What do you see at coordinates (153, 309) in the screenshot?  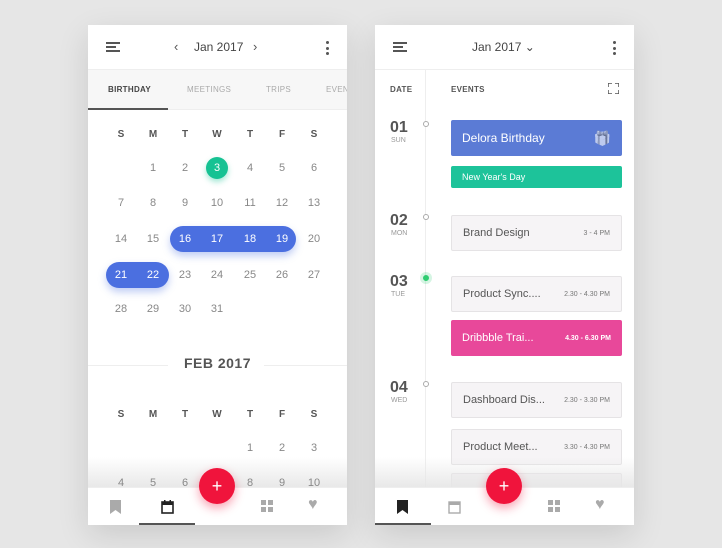 I see `day-cell: 29` at bounding box center [153, 309].